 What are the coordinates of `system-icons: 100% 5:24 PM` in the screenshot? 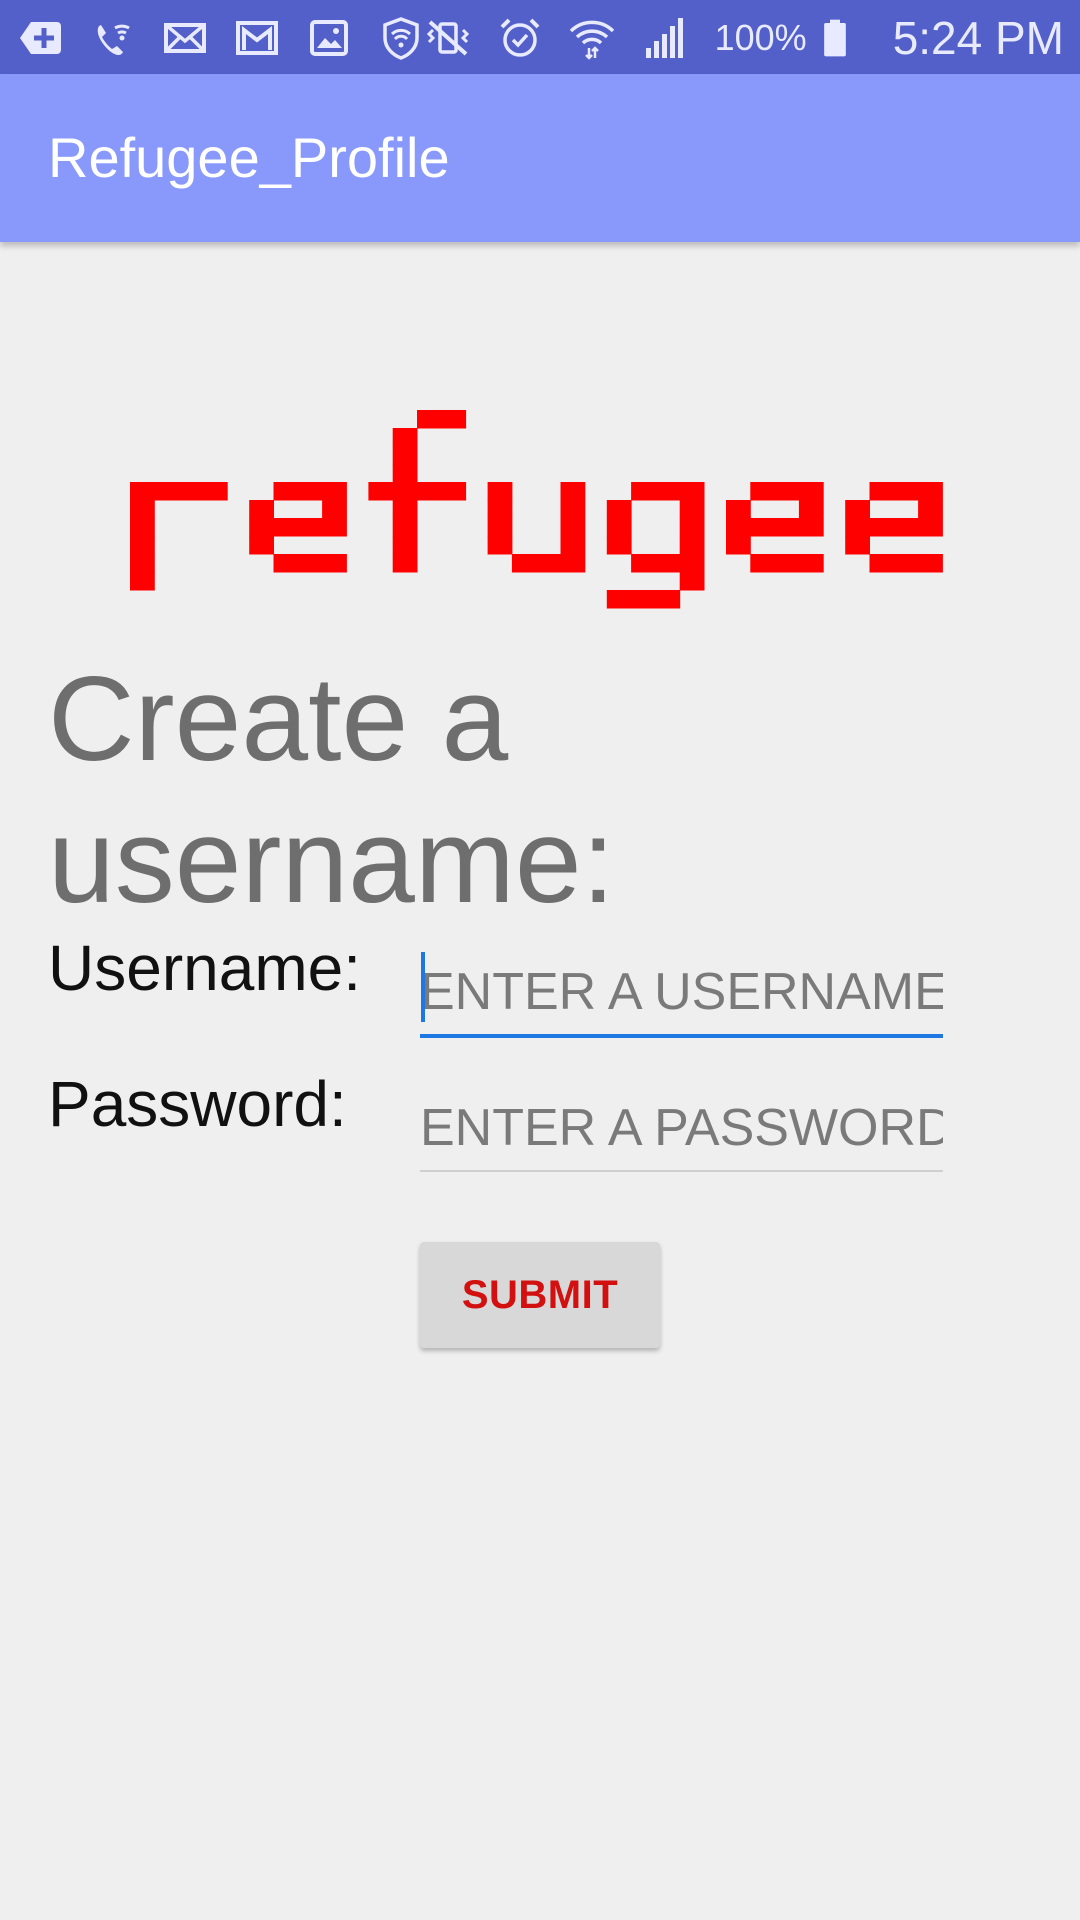 It's located at (742, 38).